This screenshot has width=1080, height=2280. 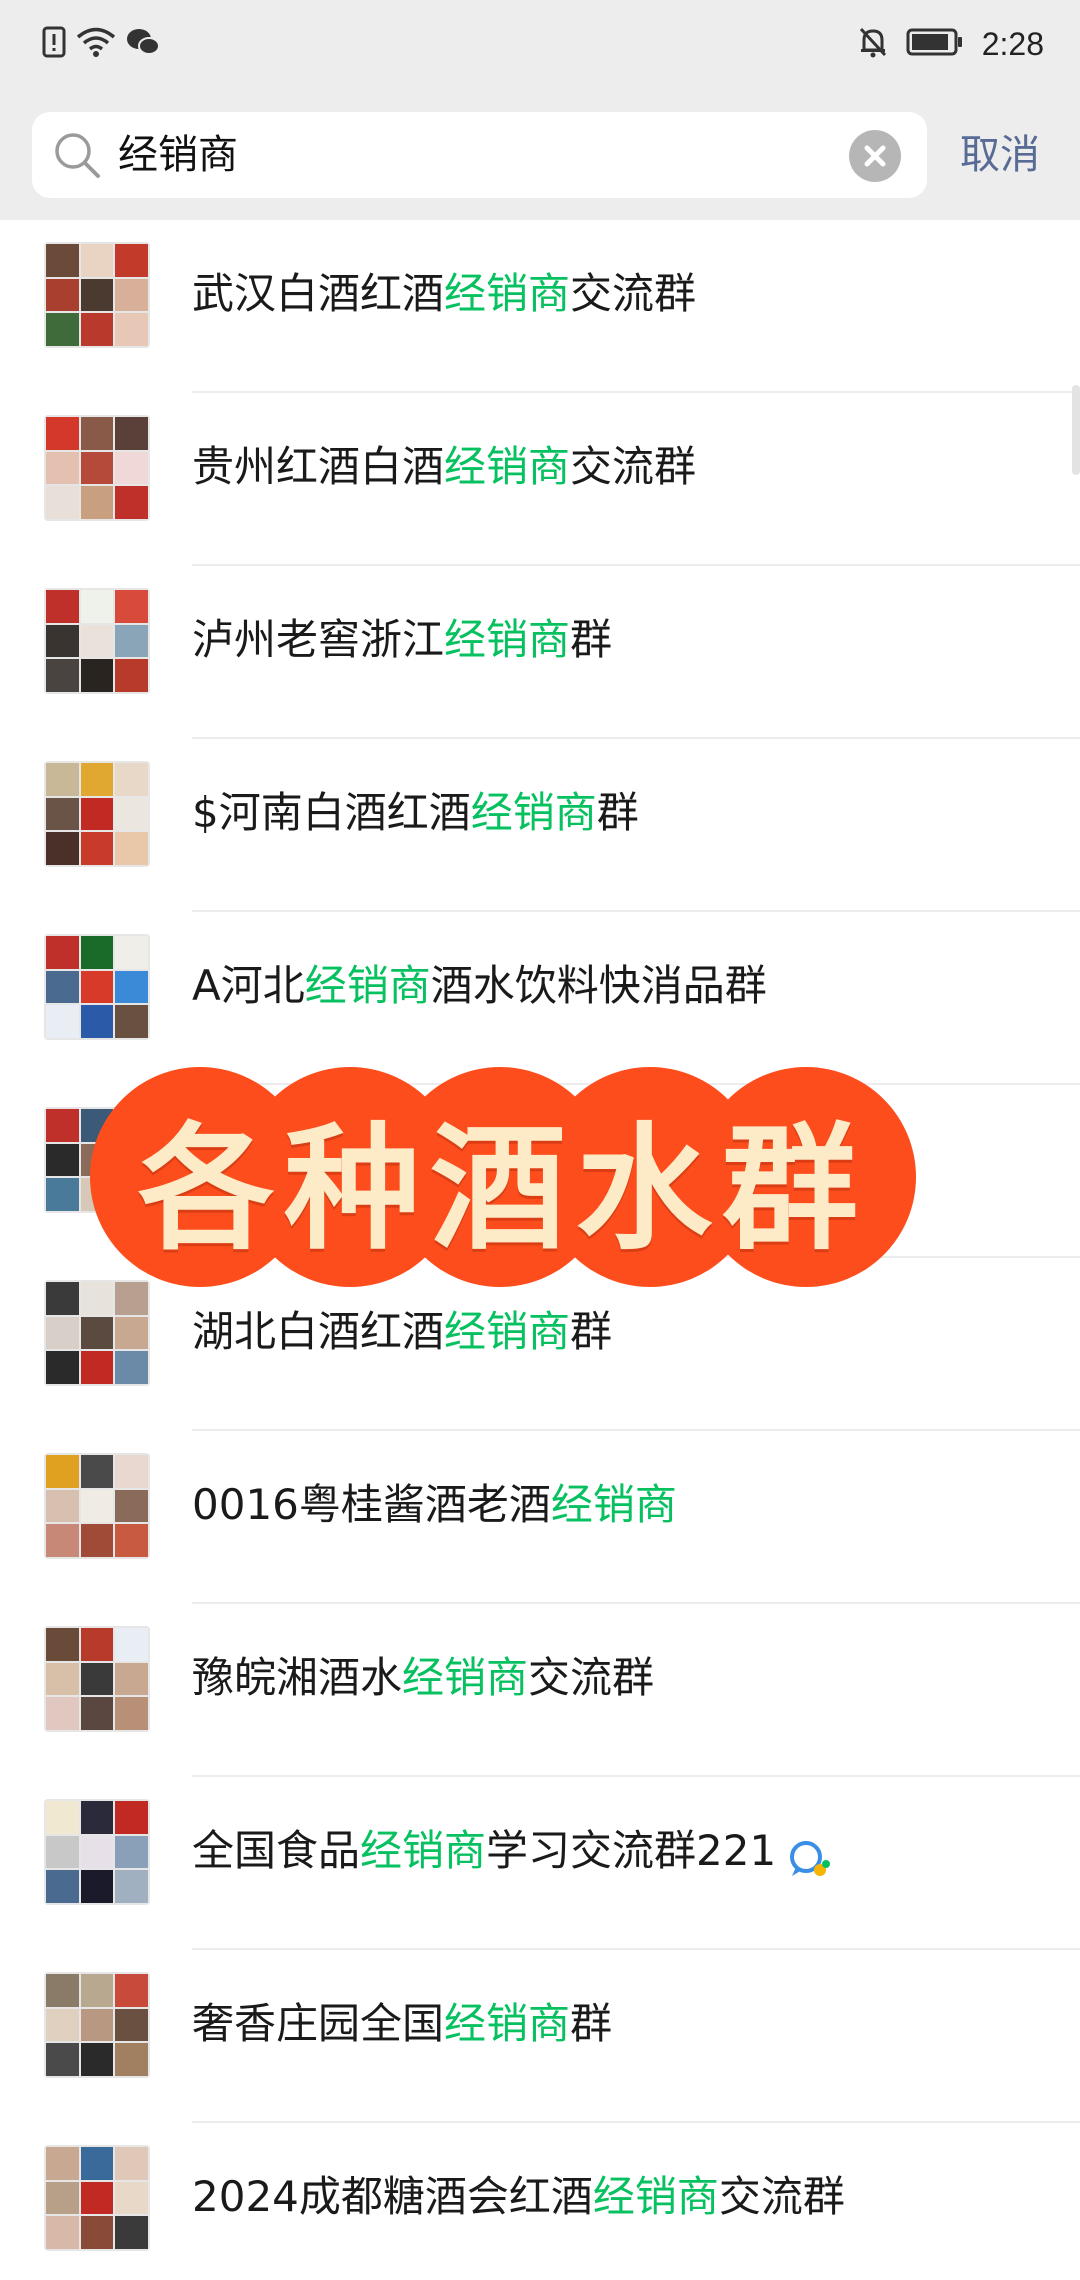 What do you see at coordinates (518, 2196) in the screenshot?
I see `group-name: 2024成都糖酒会红酒经销商交流群` at bounding box center [518, 2196].